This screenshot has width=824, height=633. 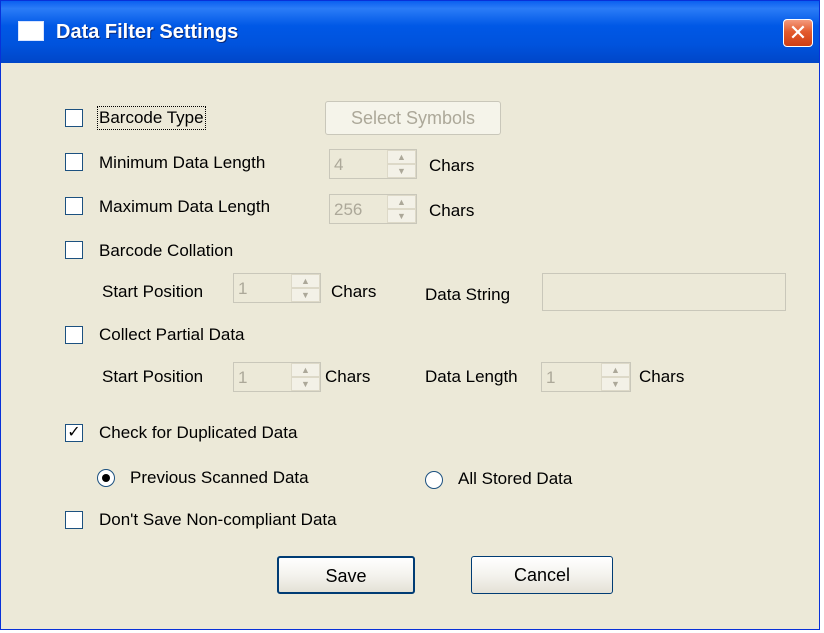 What do you see at coordinates (74, 520) in the screenshot?
I see `noncompliant-checkbox` at bounding box center [74, 520].